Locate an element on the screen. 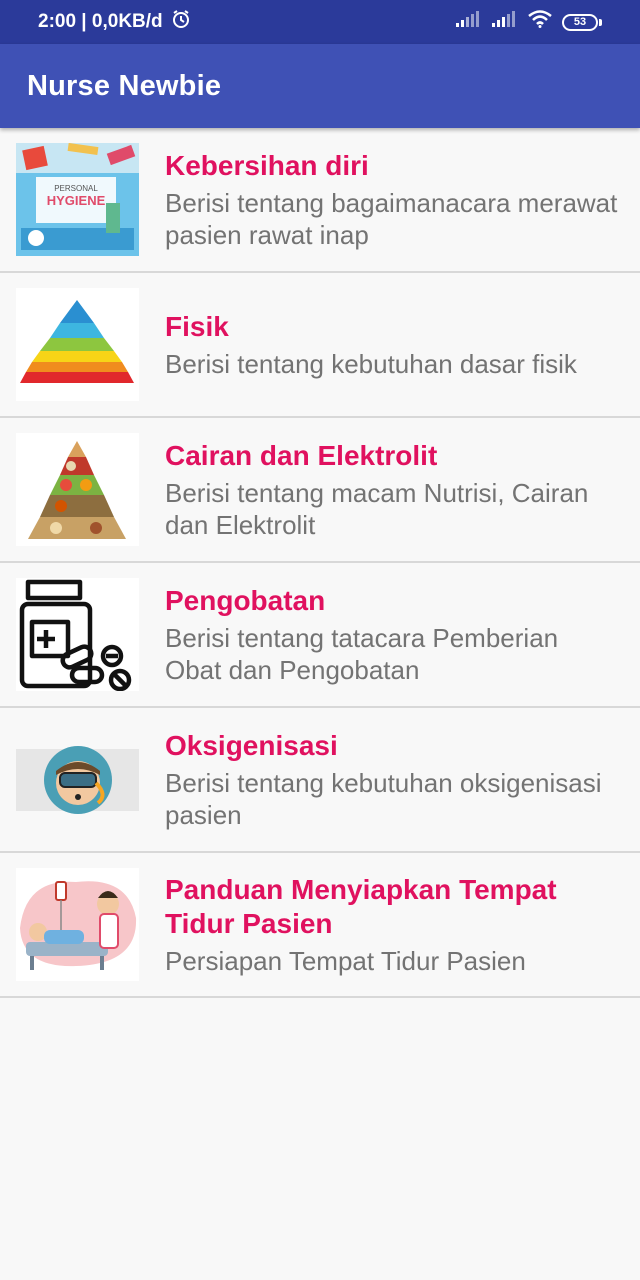  svg-text: HYGIENE is located at coordinates (76, 200).